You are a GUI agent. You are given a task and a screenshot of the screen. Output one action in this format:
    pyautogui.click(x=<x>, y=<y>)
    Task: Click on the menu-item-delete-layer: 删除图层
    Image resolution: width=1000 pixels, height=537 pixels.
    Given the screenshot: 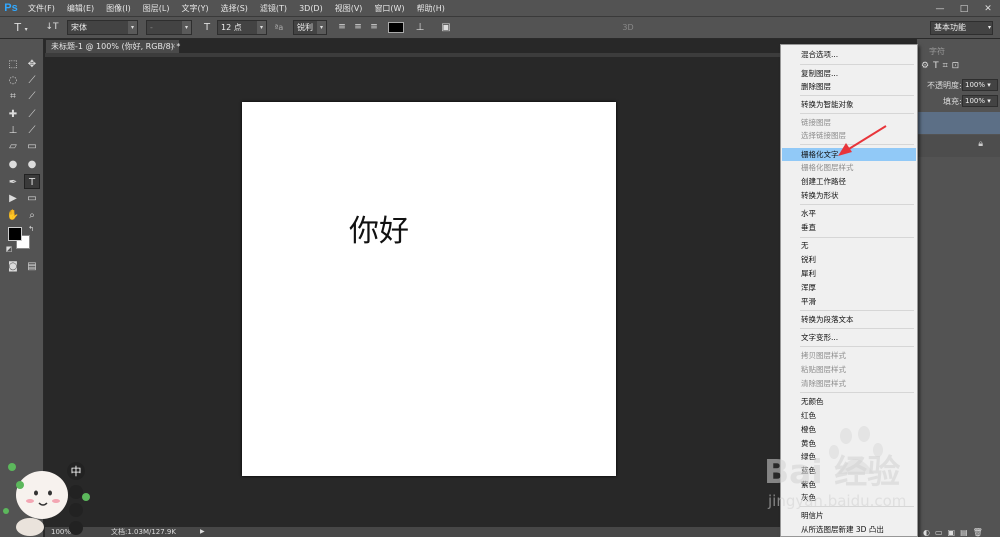 What is the action you would take?
    pyautogui.click(x=849, y=86)
    